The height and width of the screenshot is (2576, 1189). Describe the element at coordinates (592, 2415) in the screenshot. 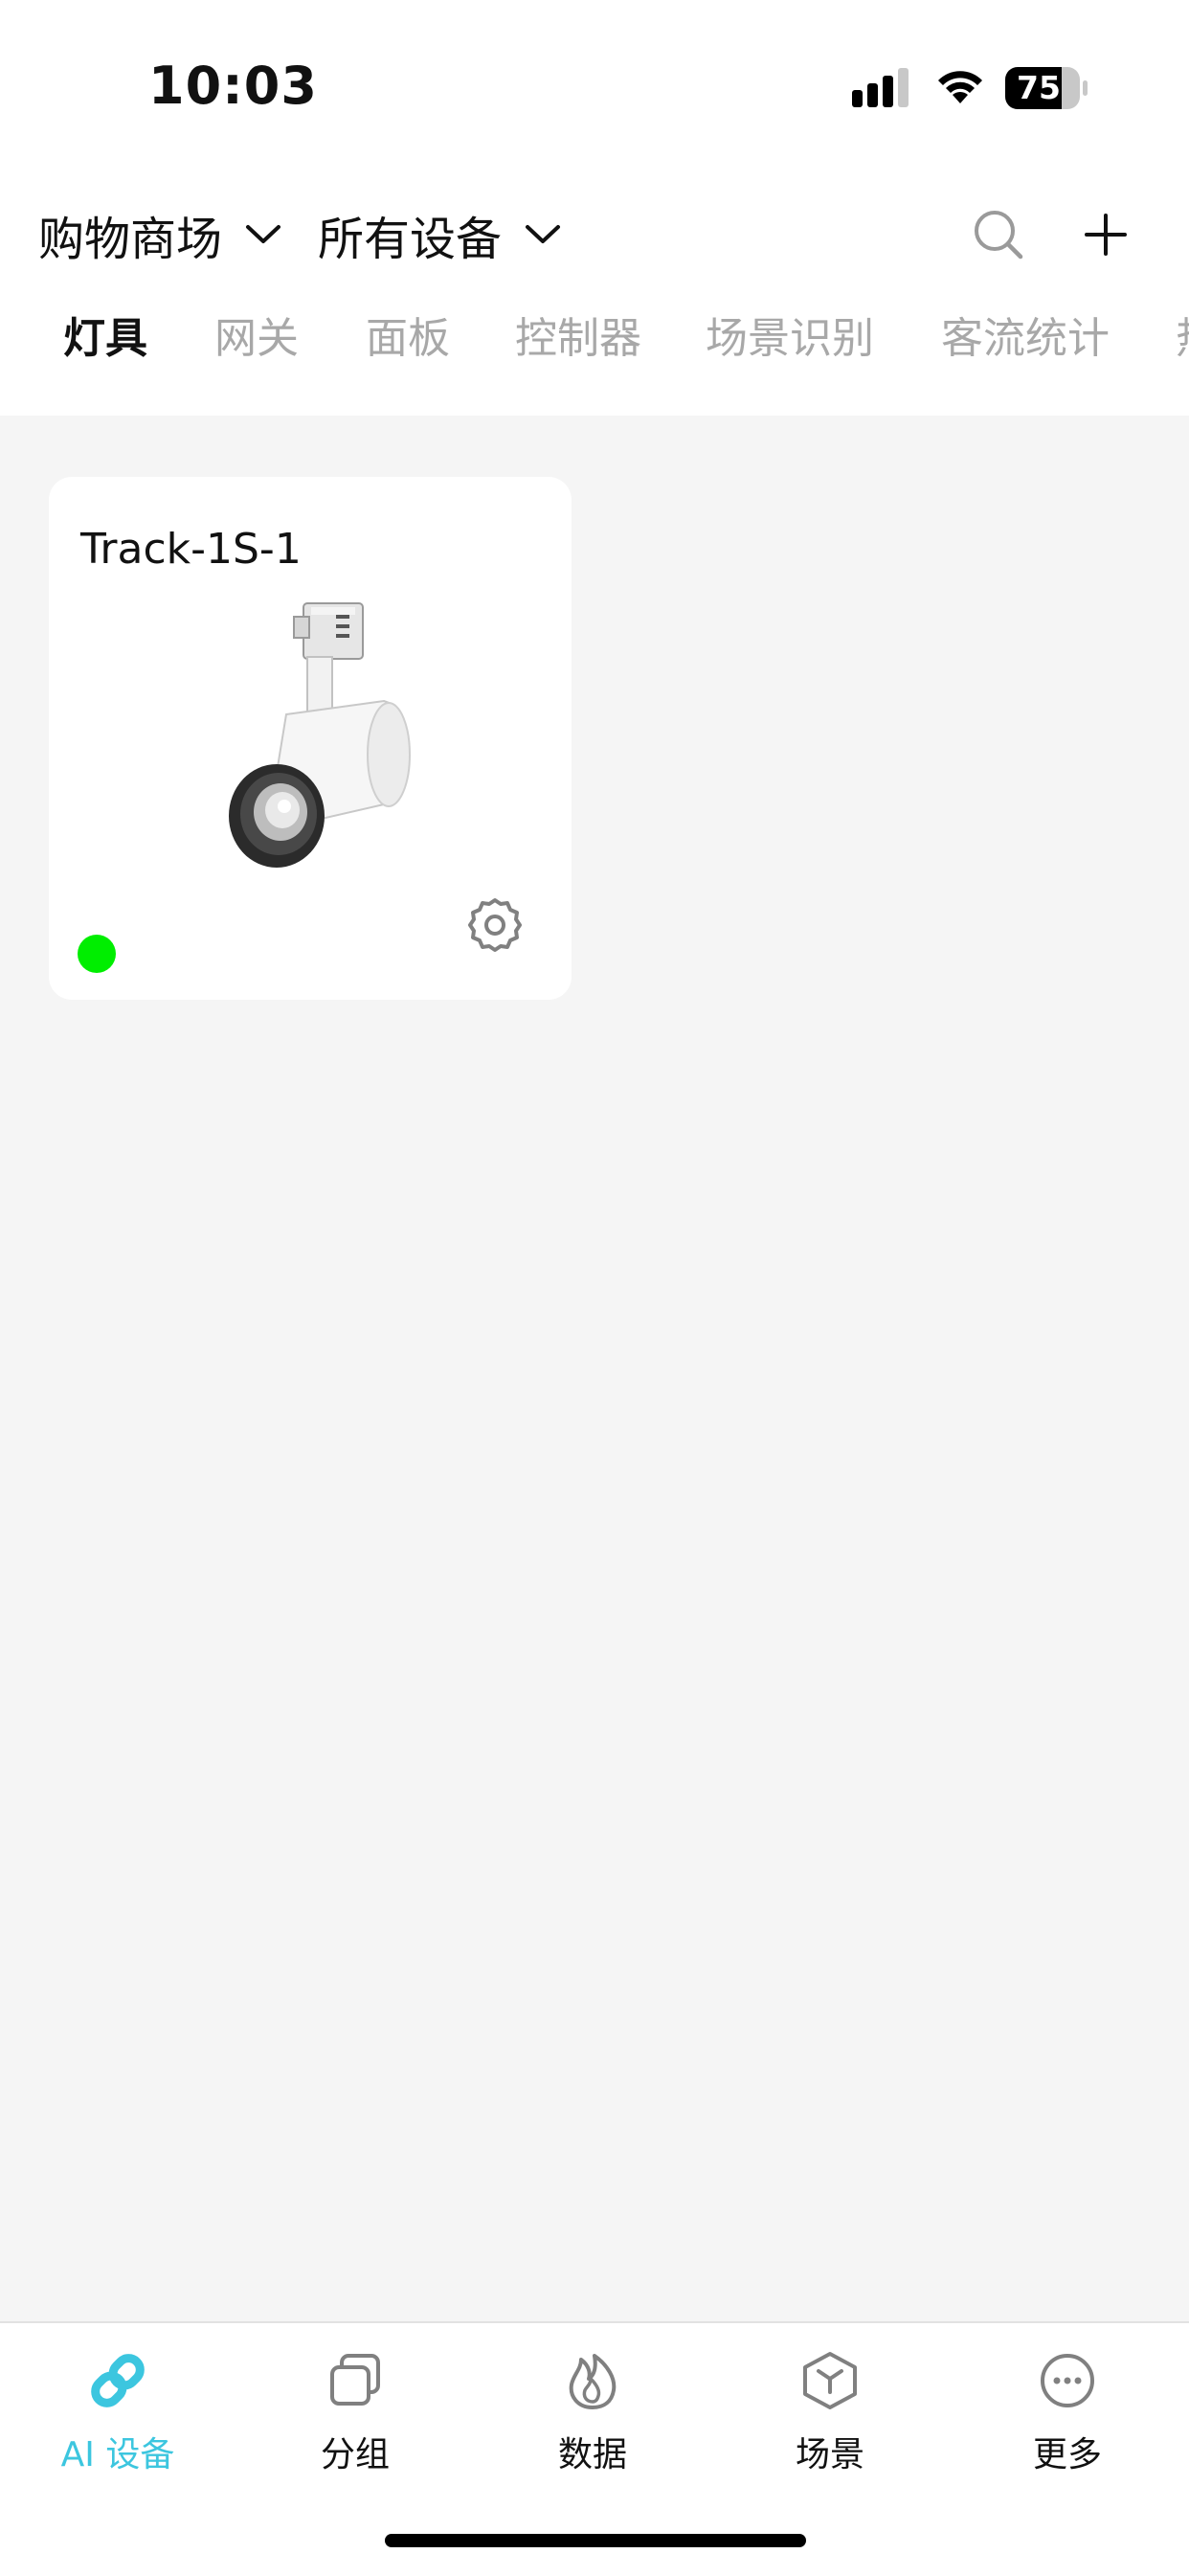

I see `tabbar-data: 数据` at that location.